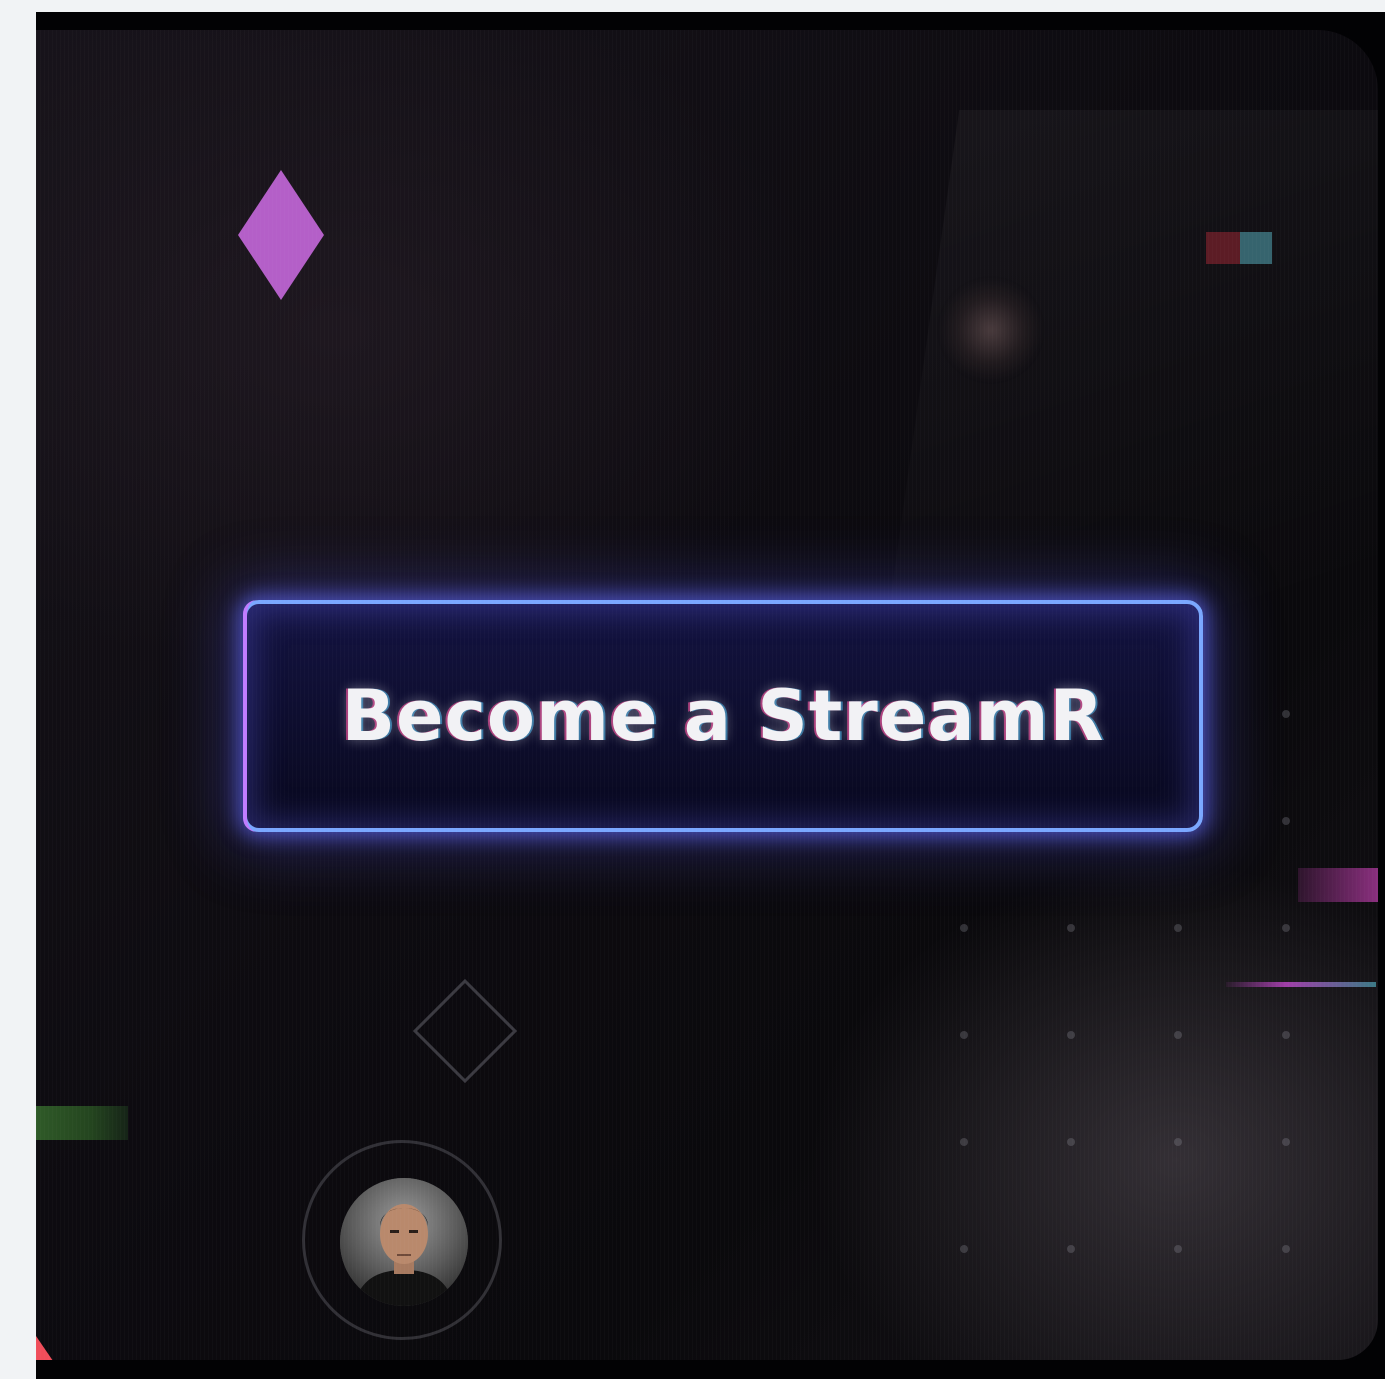  I want to click on glitch-block-red, so click(1223, 248).